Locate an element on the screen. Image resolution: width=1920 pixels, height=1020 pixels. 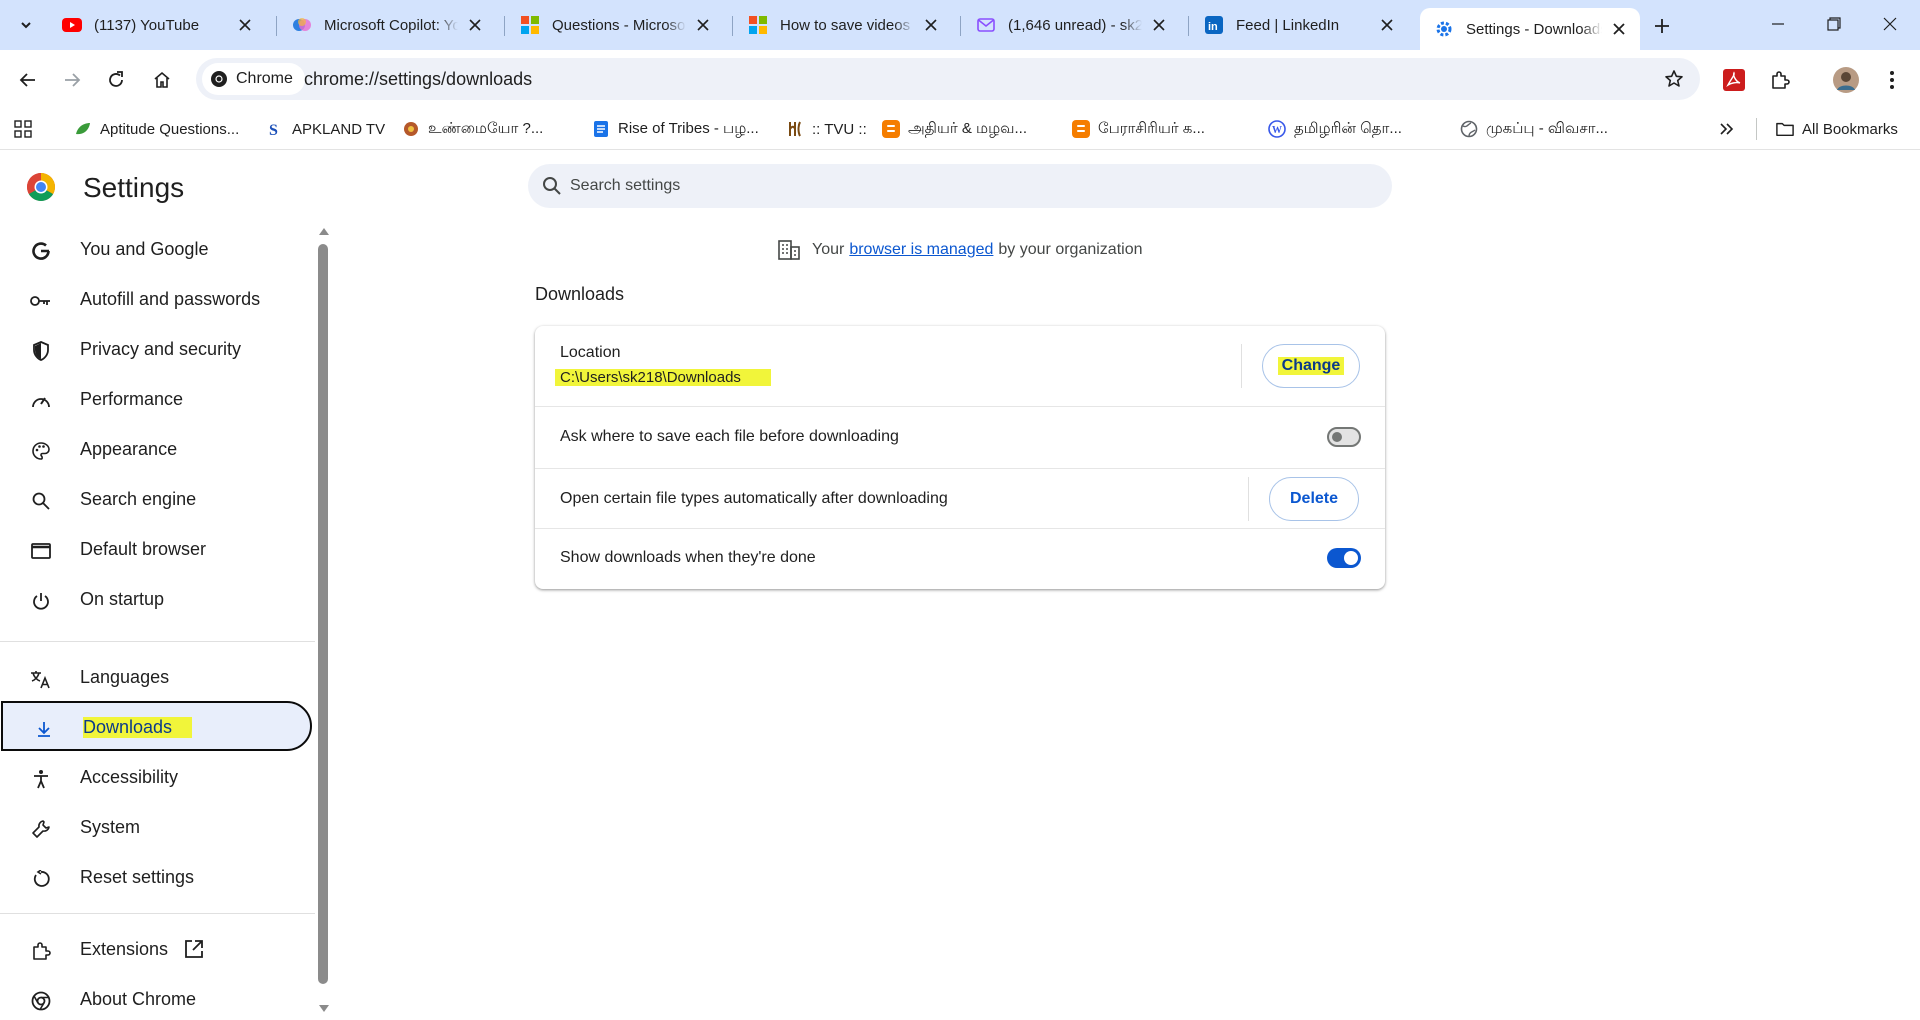
restore-button is located at coordinates (1834, 24).